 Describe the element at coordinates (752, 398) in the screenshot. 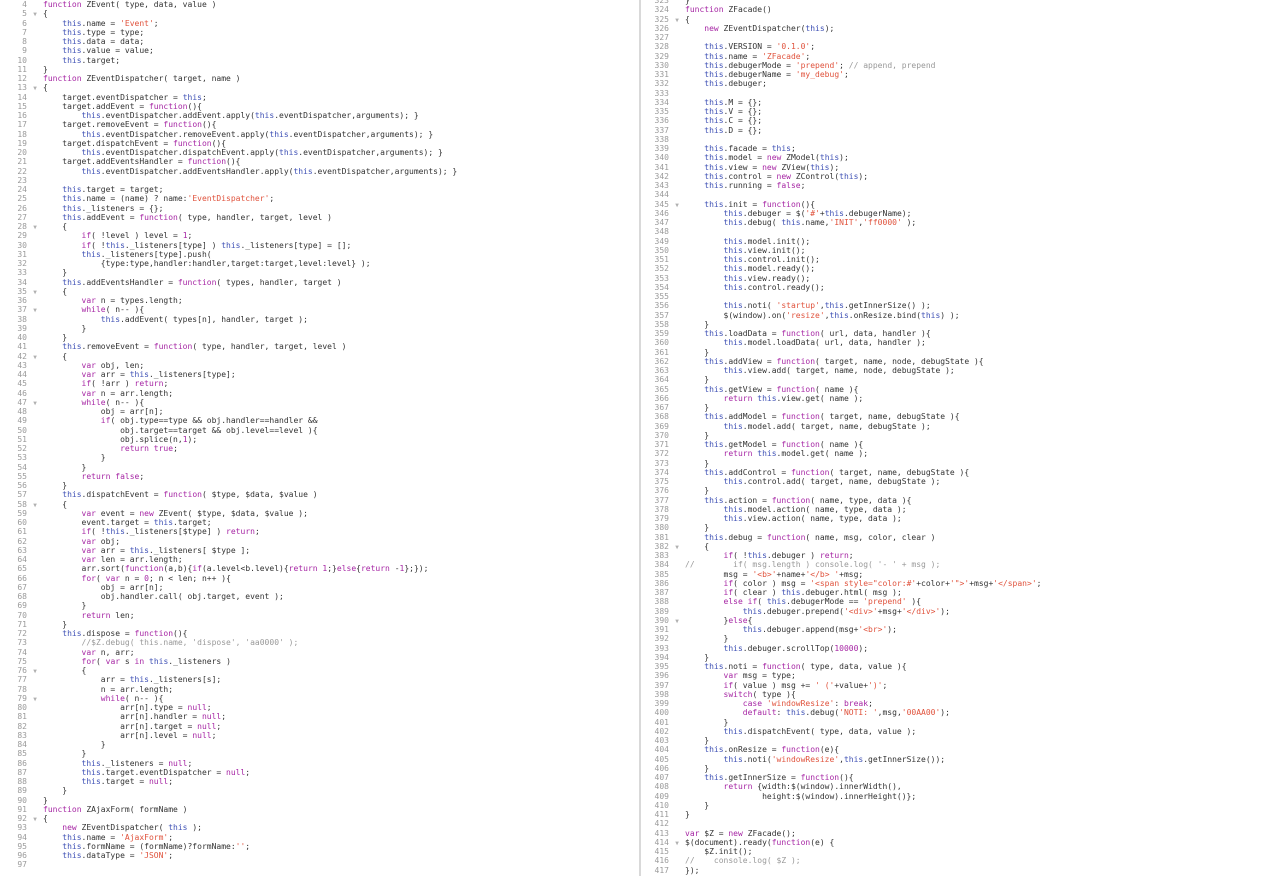

I see `code-line: 366 return this.view.get( name );` at that location.